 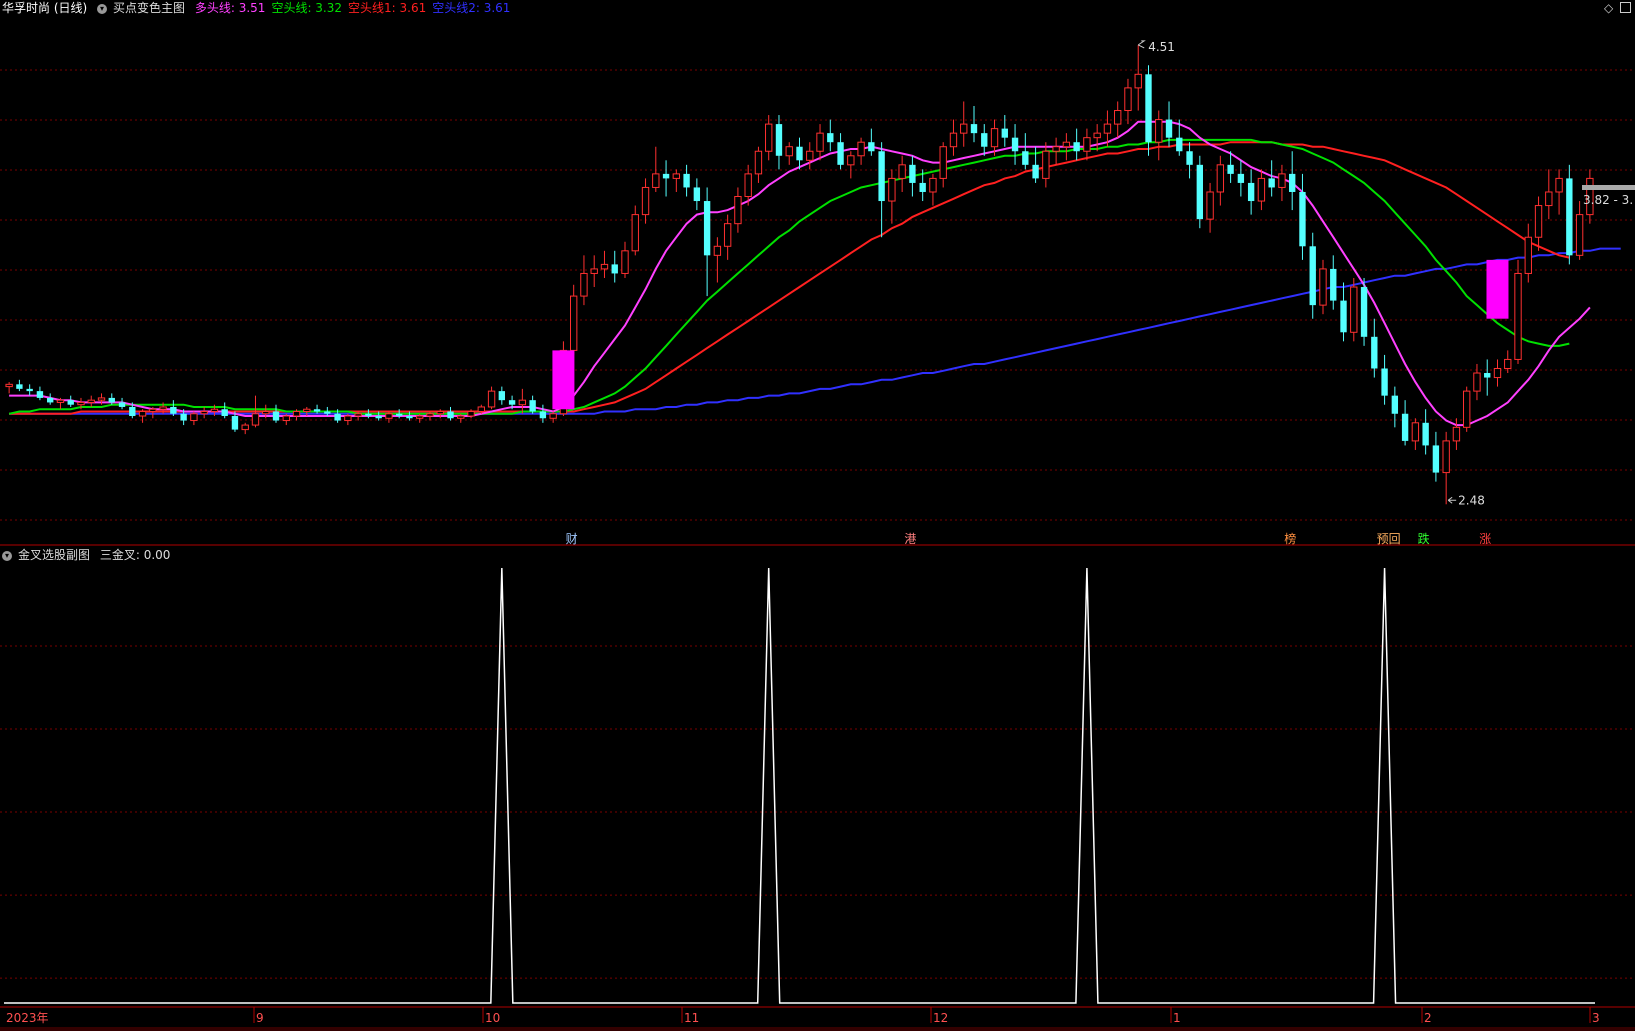 I want to click on sub-indicator-toggle-icon: ▾, so click(x=7, y=555).